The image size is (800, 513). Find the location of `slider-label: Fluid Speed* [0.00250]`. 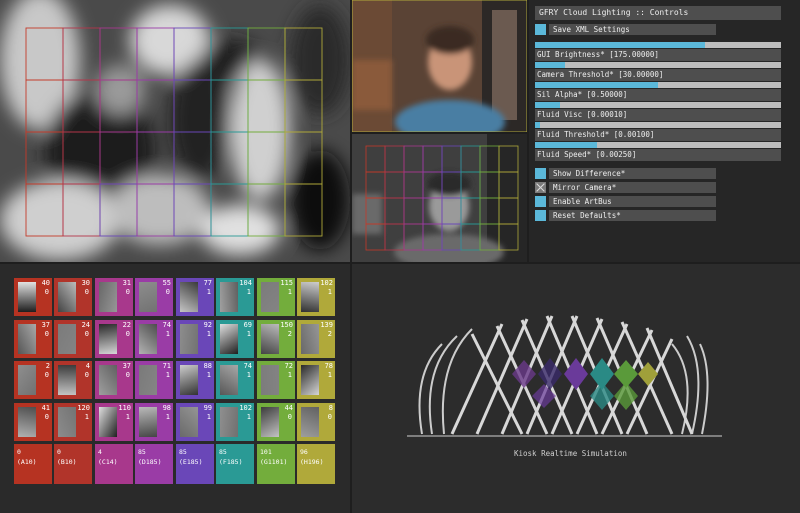

slider-label: Fluid Speed* [0.00250] is located at coordinates (658, 155).